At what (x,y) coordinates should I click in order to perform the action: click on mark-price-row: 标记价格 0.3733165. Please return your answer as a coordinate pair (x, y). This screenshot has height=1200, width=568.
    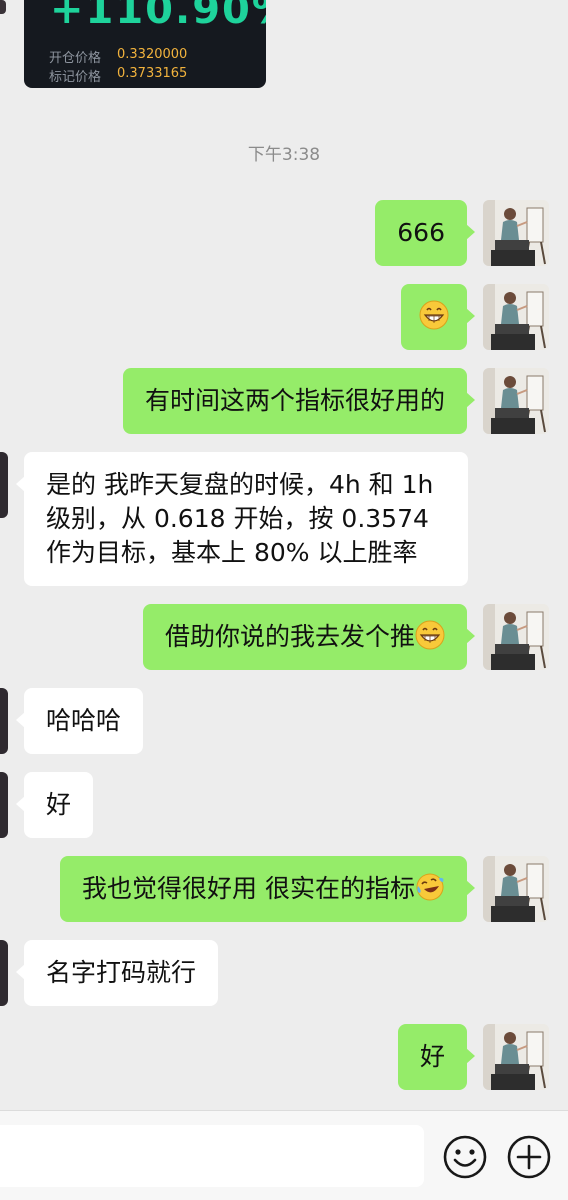
    Looking at the image, I should click on (118, 75).